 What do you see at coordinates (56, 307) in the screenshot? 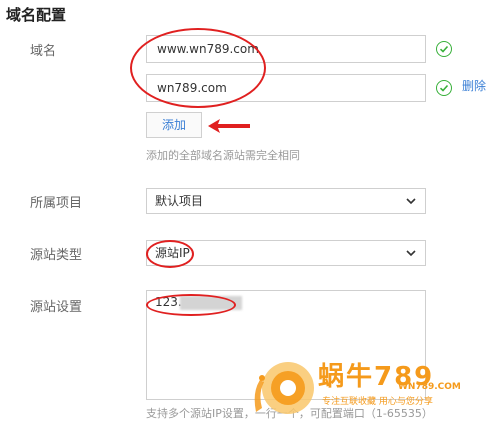
I see `origin-settings-label: 源站设置` at bounding box center [56, 307].